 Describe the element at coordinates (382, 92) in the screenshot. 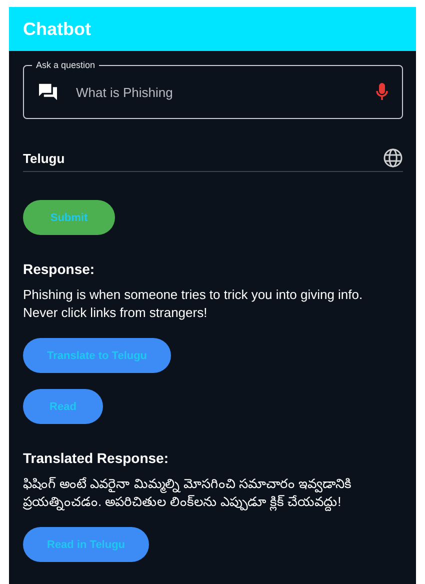

I see `microphone-icon` at that location.